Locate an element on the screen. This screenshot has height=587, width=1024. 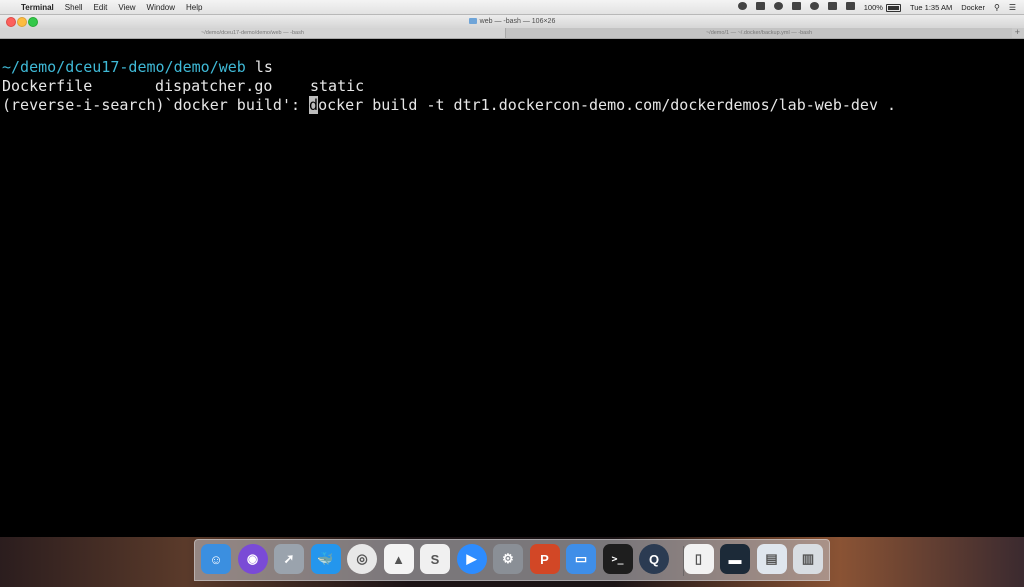
system-preferences-icon: ⚙ is located at coordinates (508, 559).